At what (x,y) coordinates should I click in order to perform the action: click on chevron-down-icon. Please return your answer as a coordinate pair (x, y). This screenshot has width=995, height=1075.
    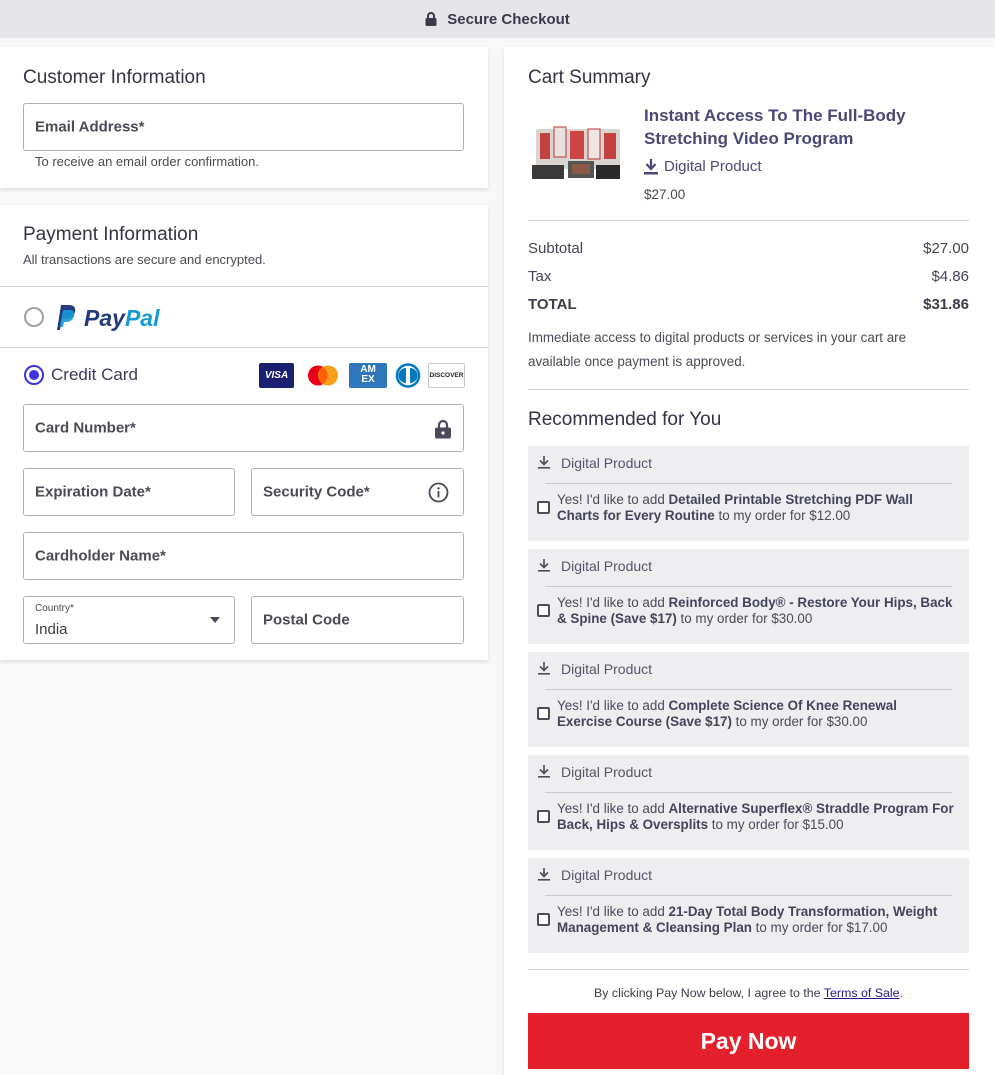
    Looking at the image, I should click on (215, 620).